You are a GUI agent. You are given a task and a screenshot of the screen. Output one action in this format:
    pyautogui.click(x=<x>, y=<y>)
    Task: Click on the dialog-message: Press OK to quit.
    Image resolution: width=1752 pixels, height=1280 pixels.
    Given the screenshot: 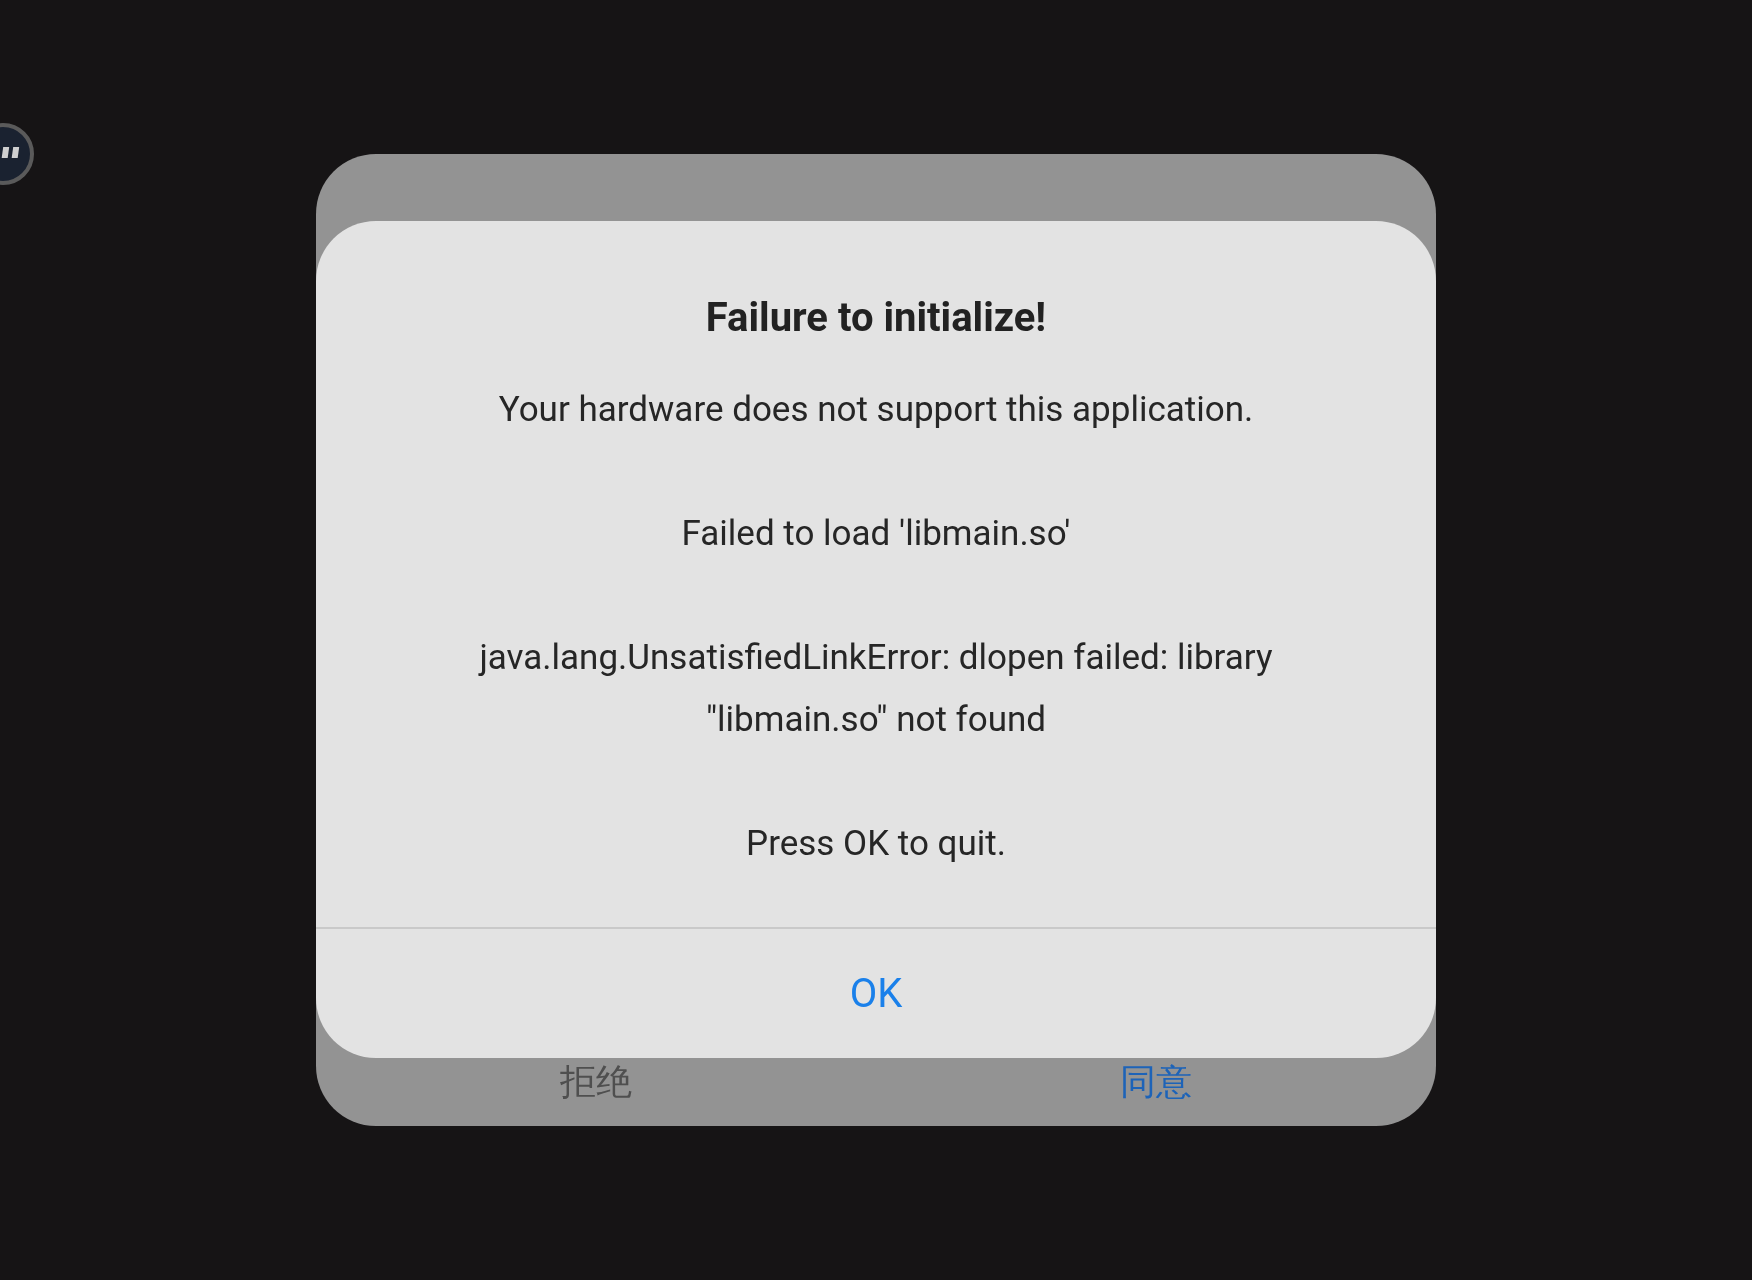 What is the action you would take?
    pyautogui.click(x=876, y=844)
    